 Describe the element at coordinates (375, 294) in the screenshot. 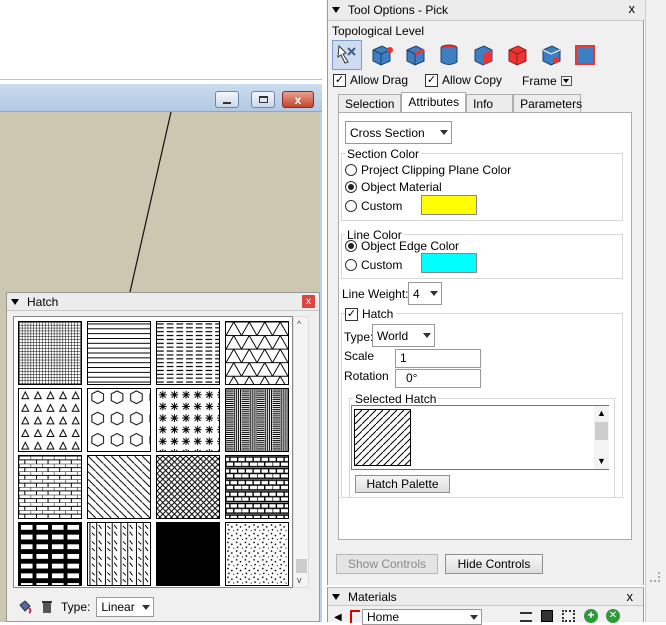

I see `line-weight-label: Line Weight:` at that location.